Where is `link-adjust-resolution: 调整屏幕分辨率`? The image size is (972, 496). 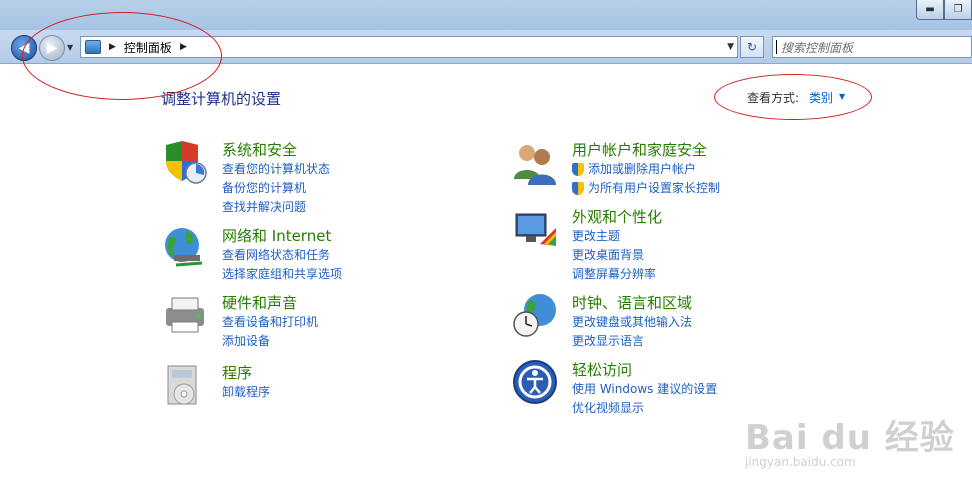
link-adjust-resolution: 调整屏幕分辨率 is located at coordinates (614, 274).